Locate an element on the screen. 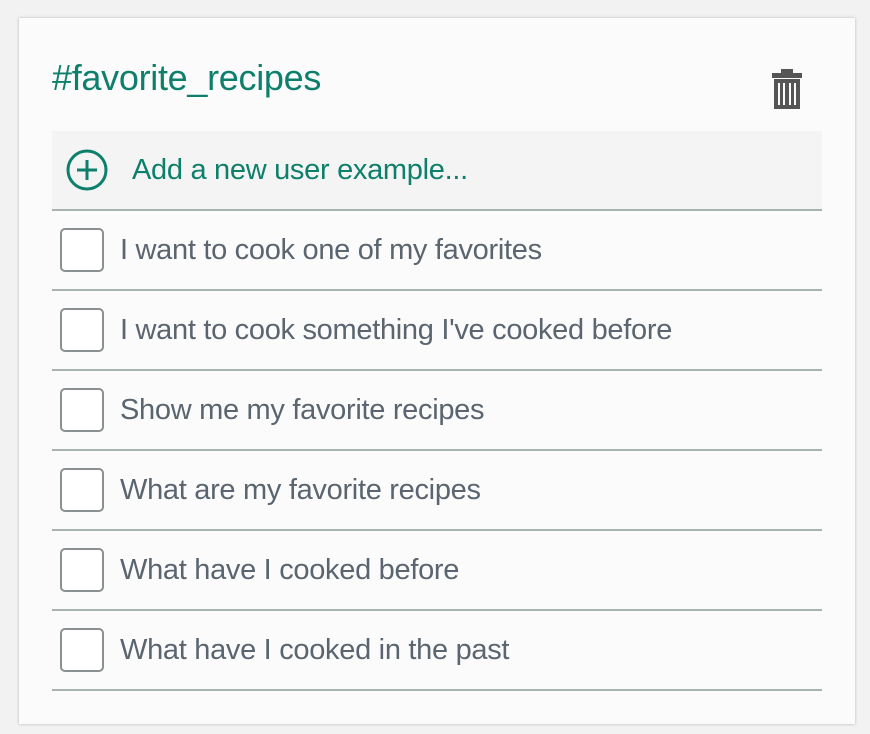 This screenshot has height=734, width=870. example-row: I want to cook one of my favorites is located at coordinates (437, 251).